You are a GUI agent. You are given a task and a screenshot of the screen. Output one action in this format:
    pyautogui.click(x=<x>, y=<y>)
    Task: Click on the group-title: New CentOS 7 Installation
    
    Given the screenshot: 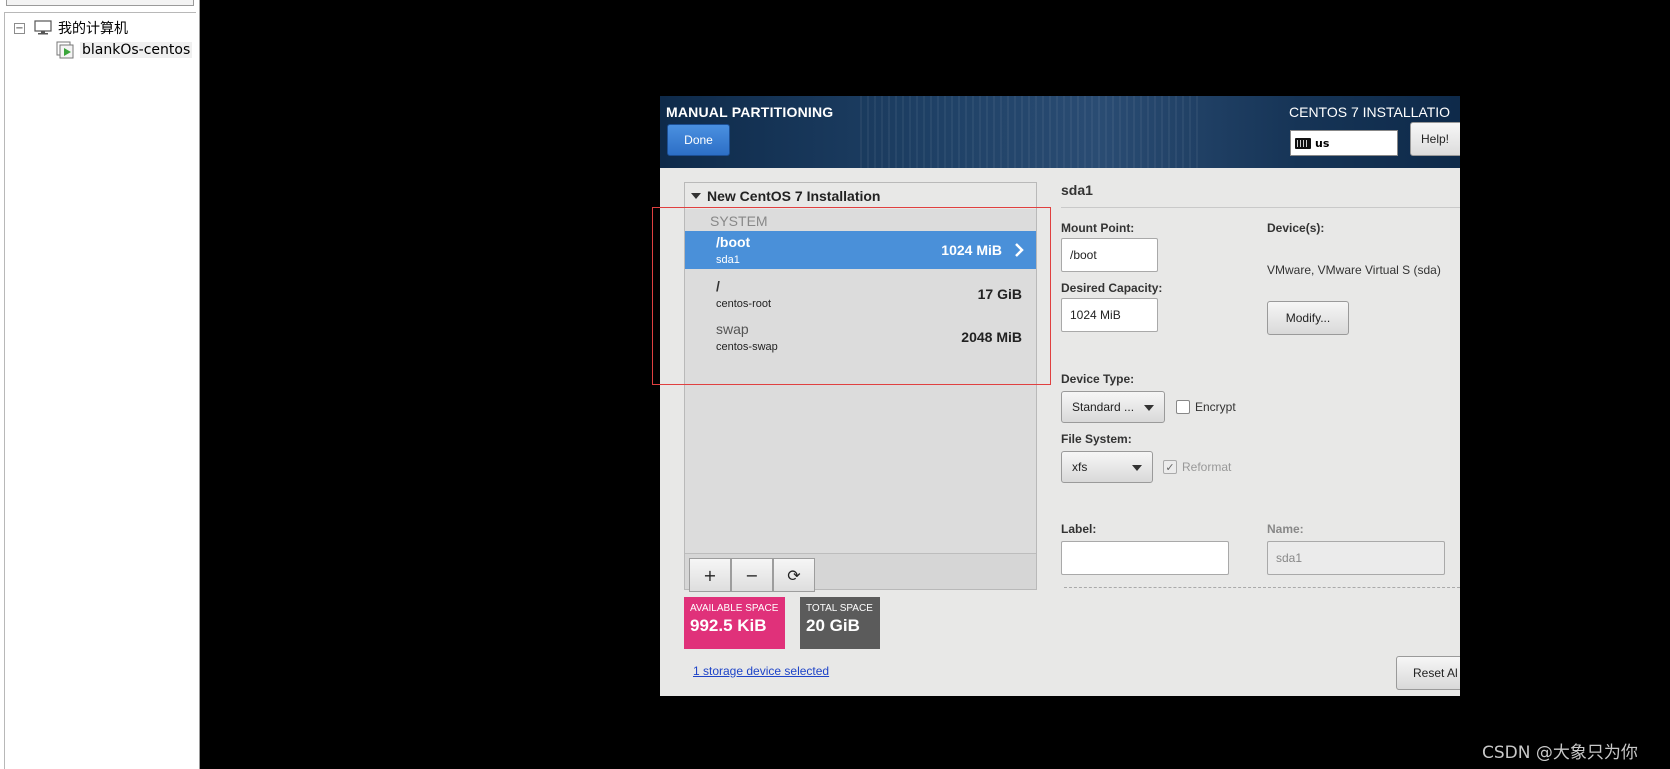 What is the action you would take?
    pyautogui.click(x=794, y=196)
    